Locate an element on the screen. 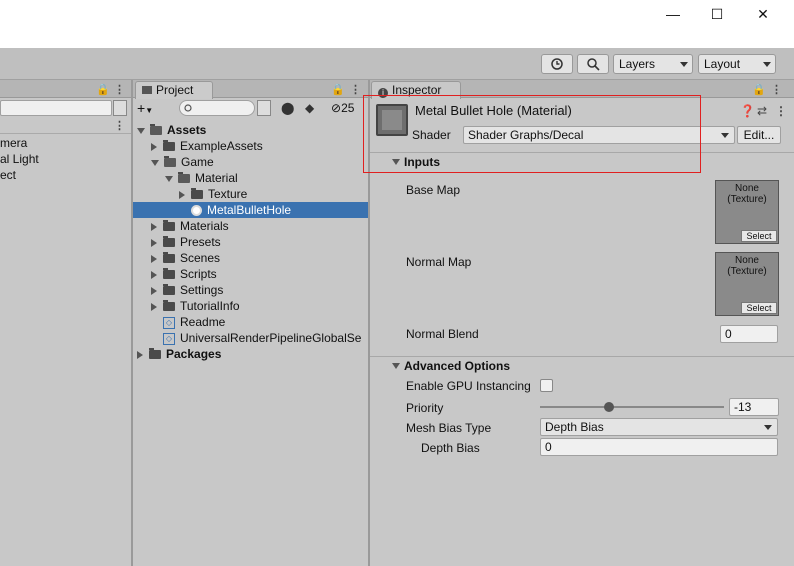  normal-map-select-button: Select is located at coordinates (759, 308).